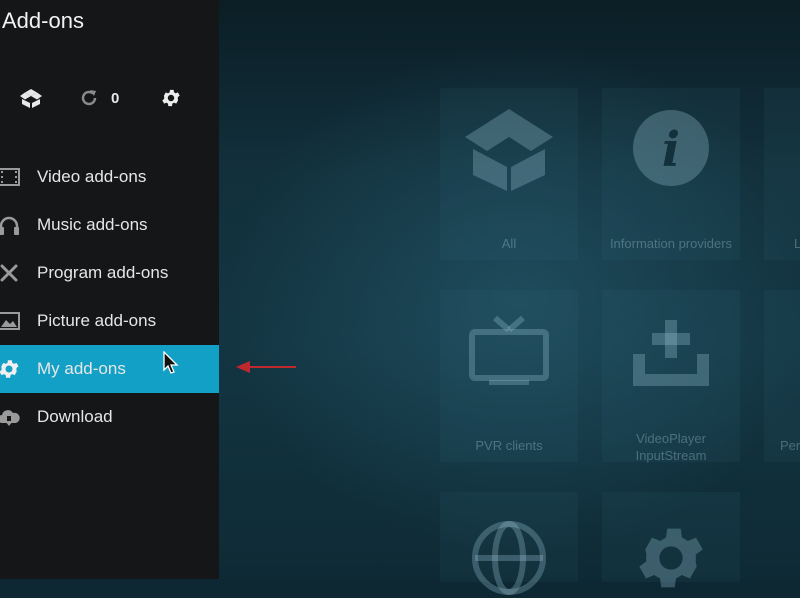 The image size is (800, 598). I want to click on picture-icon, so click(10, 321).